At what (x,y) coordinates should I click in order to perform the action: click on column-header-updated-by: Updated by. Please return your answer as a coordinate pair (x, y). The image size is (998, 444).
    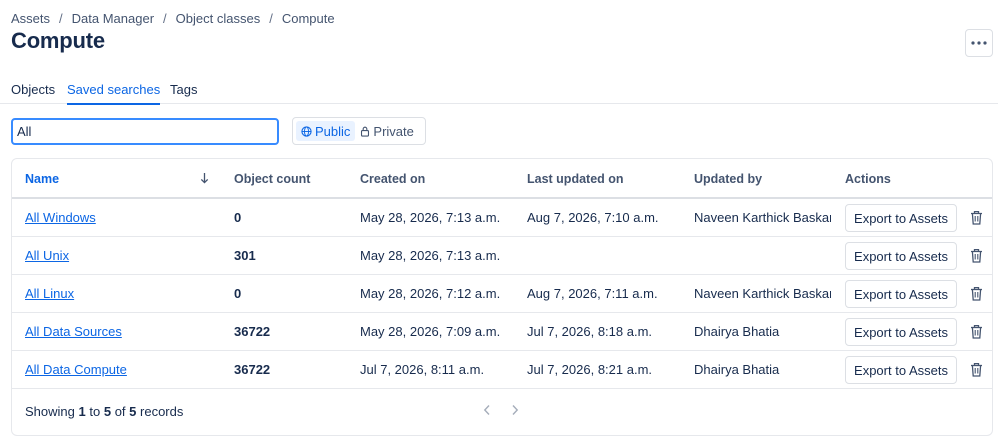
    Looking at the image, I should click on (728, 179).